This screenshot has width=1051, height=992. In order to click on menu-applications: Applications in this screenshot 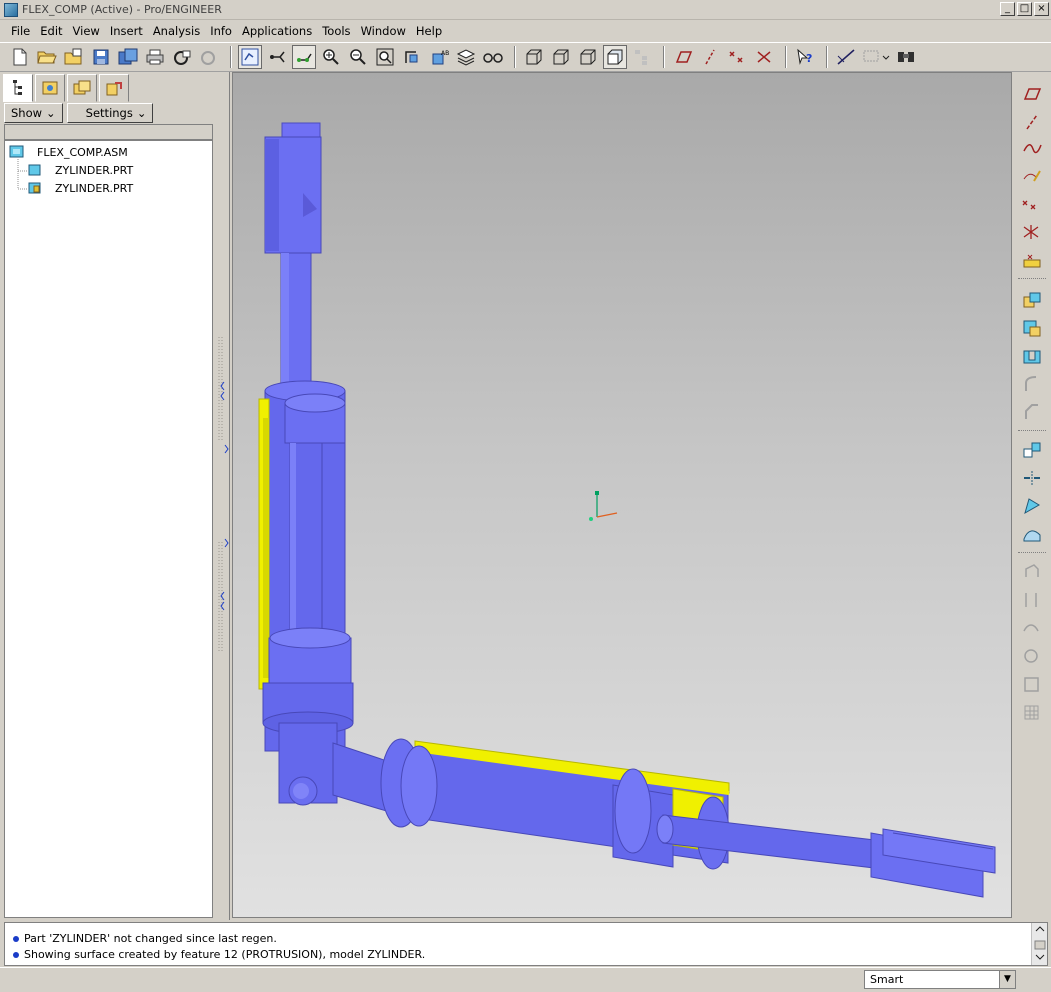, I will do `click(277, 31)`.